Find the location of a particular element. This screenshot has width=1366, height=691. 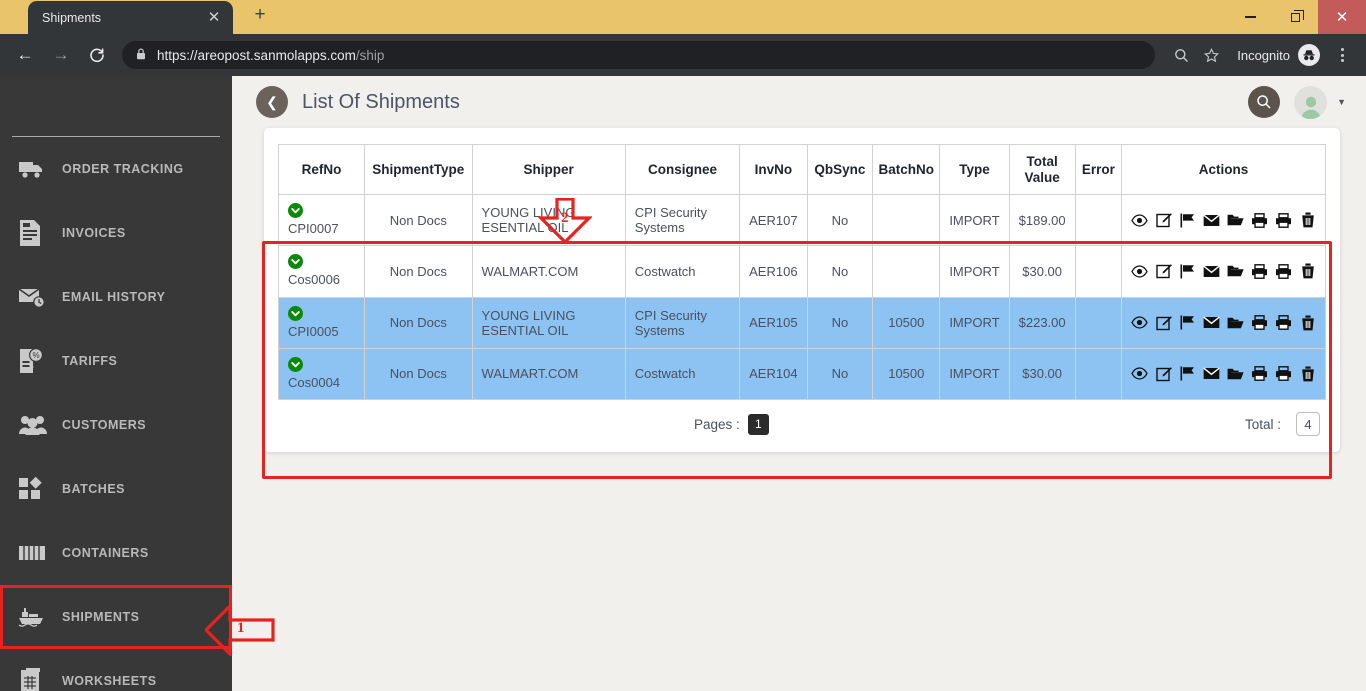

url-text: https://areopost.sanmolapps.com/ship is located at coordinates (270, 55).